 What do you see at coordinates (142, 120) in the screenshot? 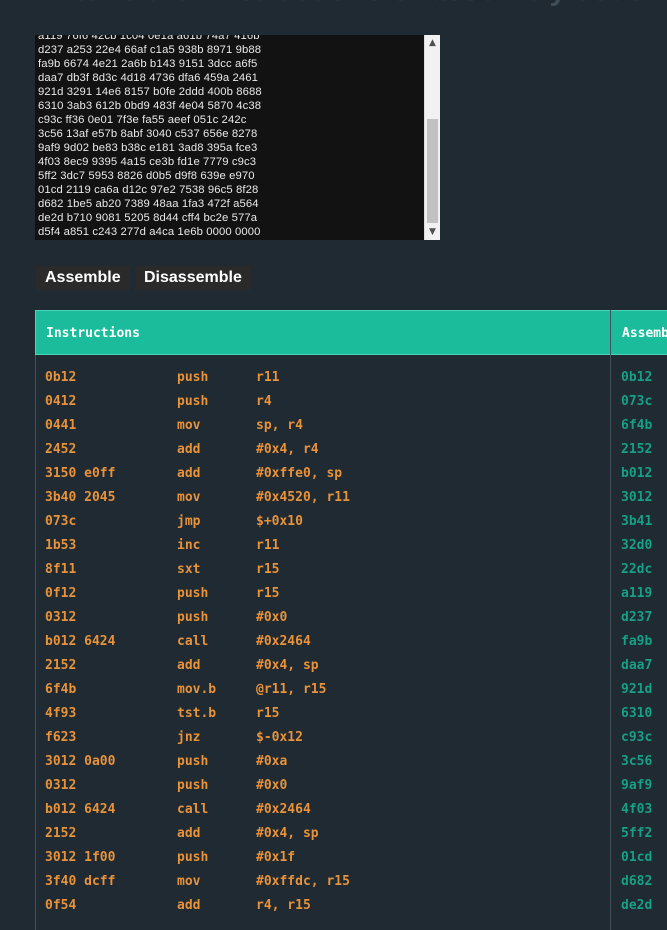
I see `hex-line: c93c ff36 0e01 7f3e fa55 aeef 051c 242c` at bounding box center [142, 120].